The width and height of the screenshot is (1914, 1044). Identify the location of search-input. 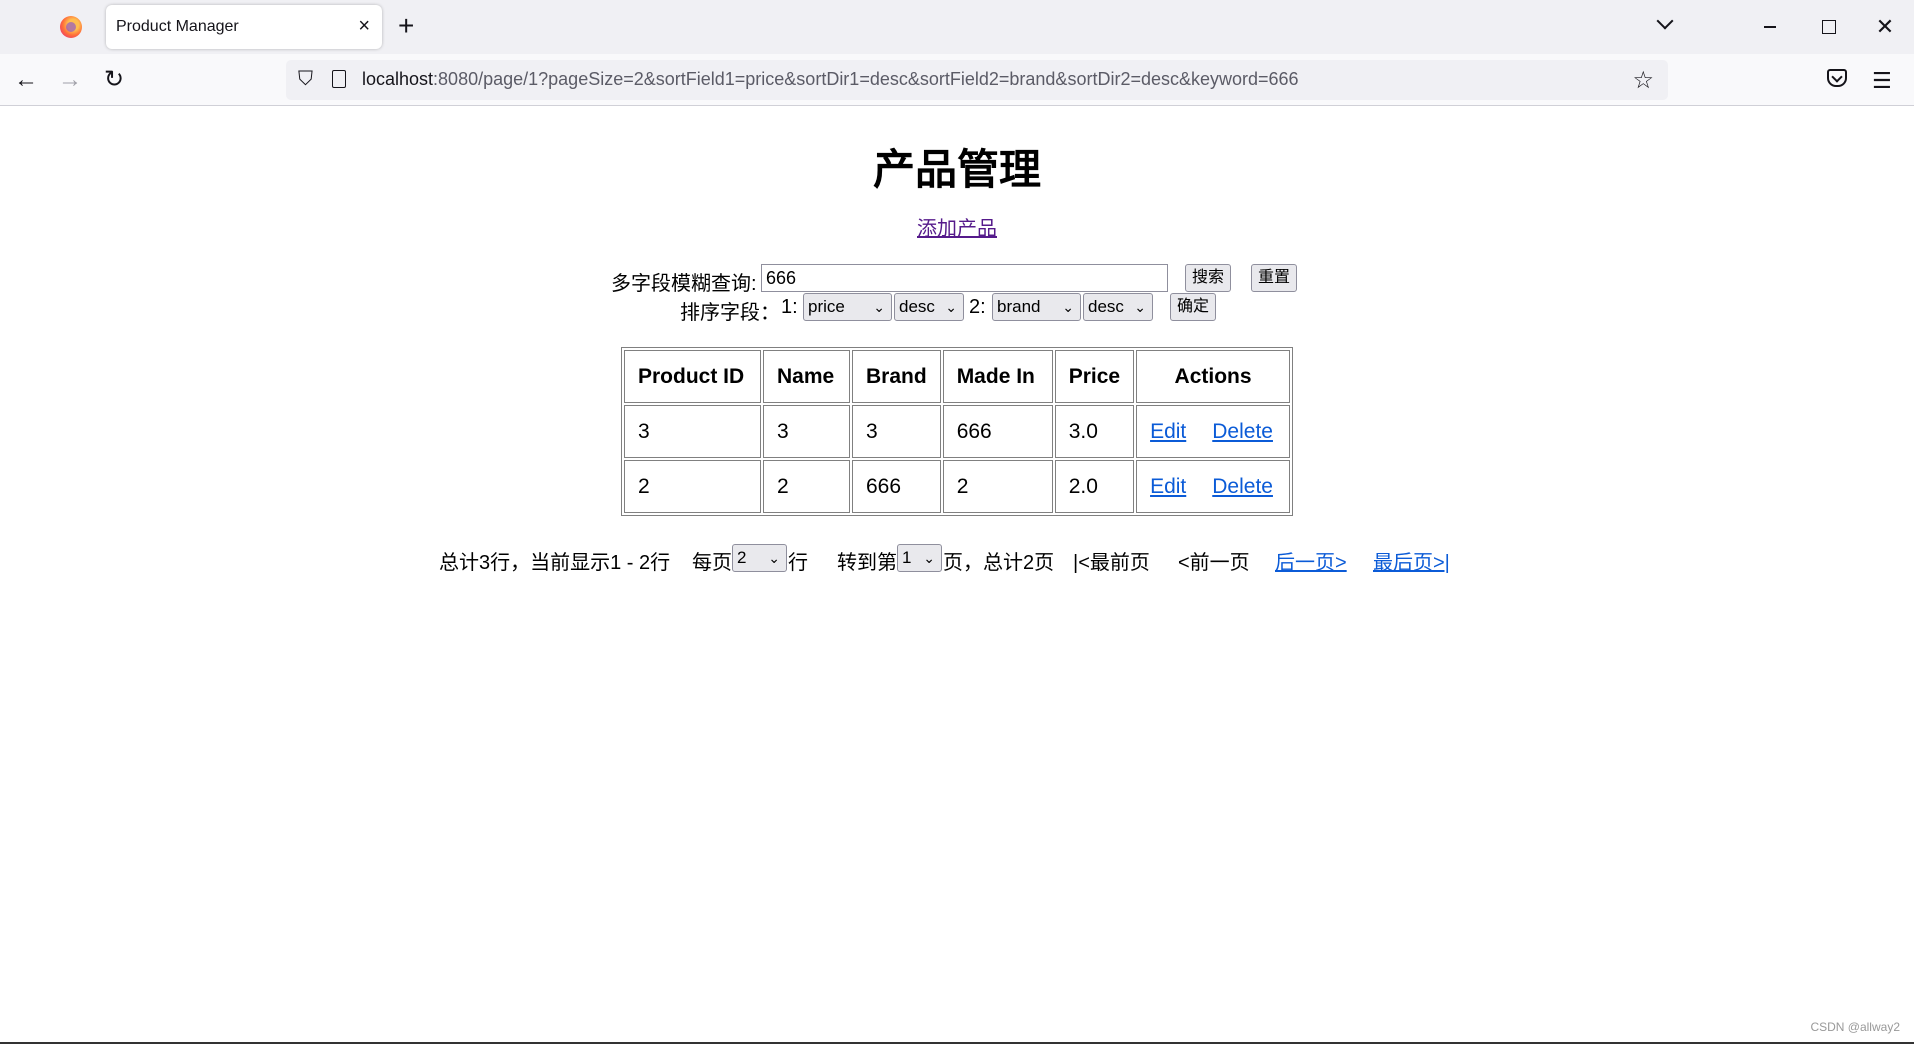
(964, 278).